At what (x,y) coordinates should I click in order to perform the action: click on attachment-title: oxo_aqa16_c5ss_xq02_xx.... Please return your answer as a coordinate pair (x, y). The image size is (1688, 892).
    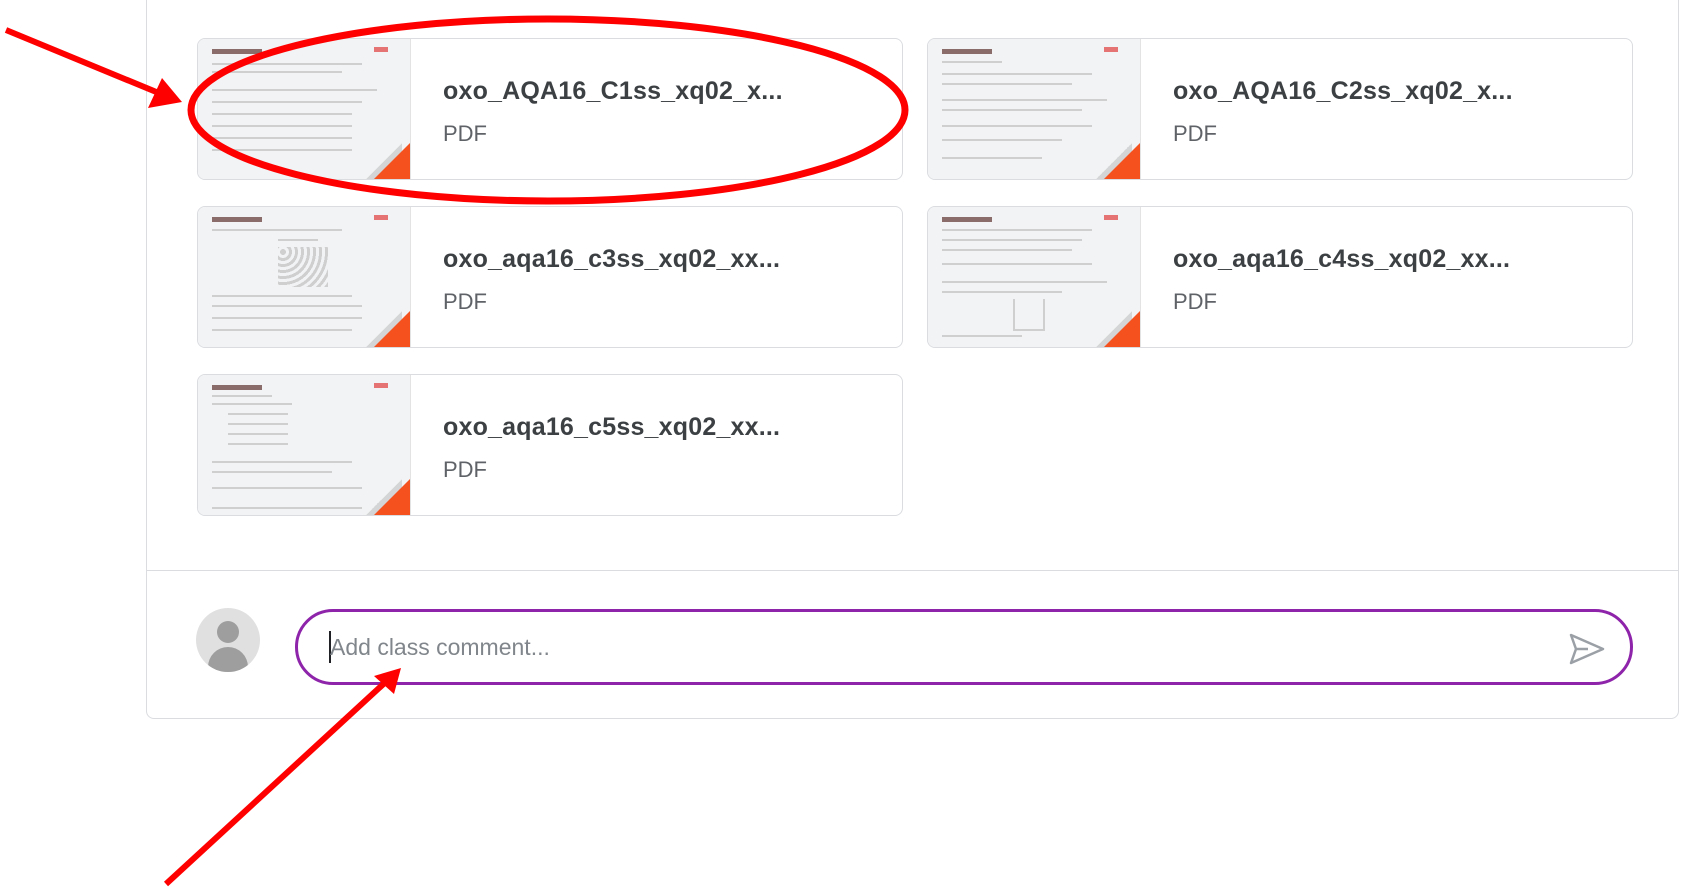
    Looking at the image, I should click on (612, 427).